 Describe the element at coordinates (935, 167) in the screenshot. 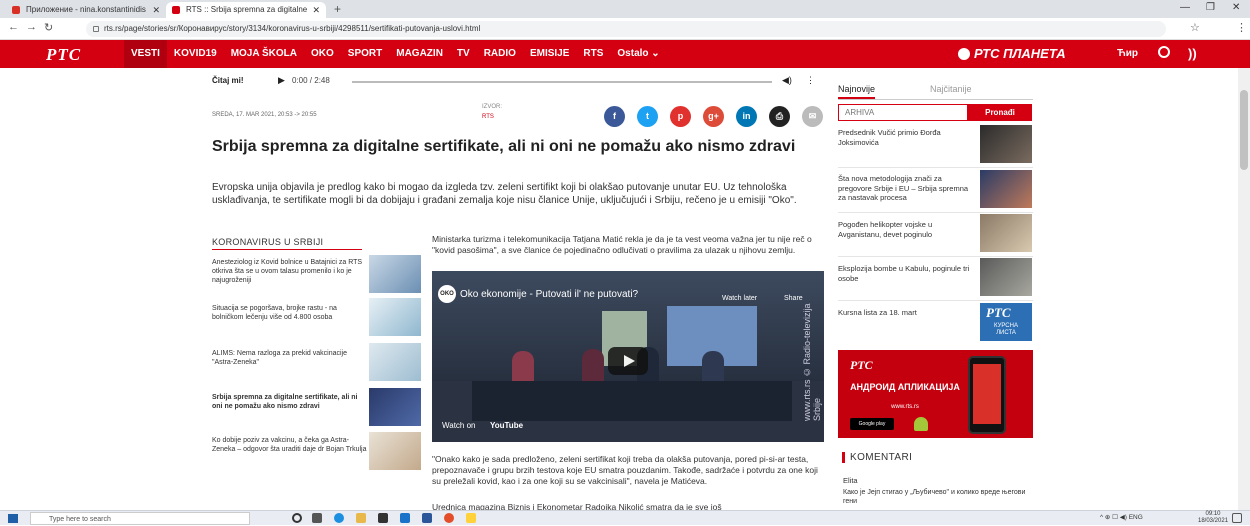

I see `sidebar-divider` at that location.